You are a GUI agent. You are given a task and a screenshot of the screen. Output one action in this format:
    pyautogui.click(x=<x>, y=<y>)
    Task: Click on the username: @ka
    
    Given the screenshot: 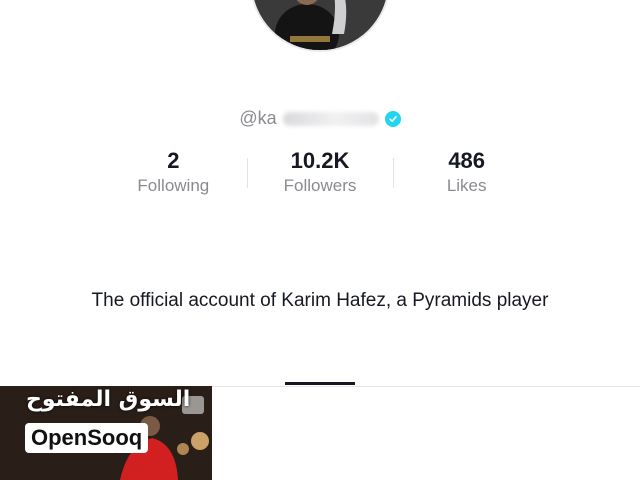 What is the action you would take?
    pyautogui.click(x=258, y=118)
    